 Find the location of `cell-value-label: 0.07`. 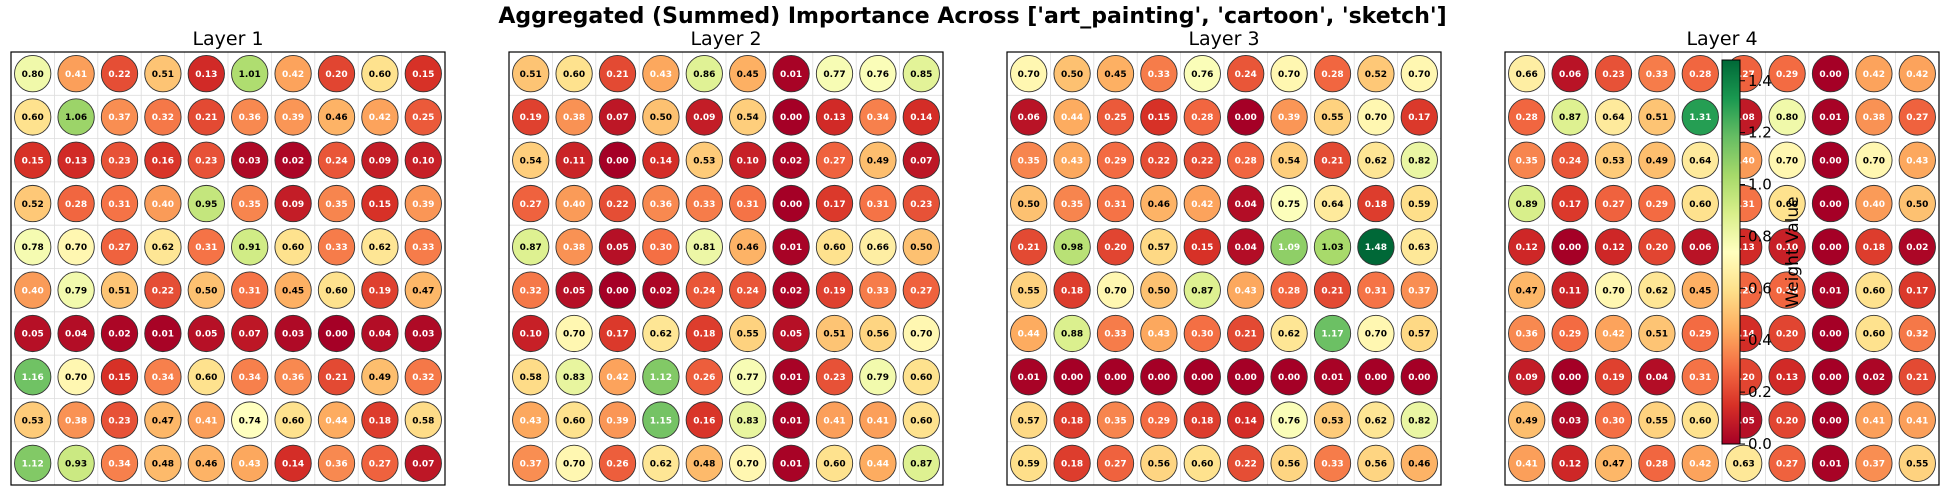

cell-value-label: 0.07 is located at coordinates (617, 118).